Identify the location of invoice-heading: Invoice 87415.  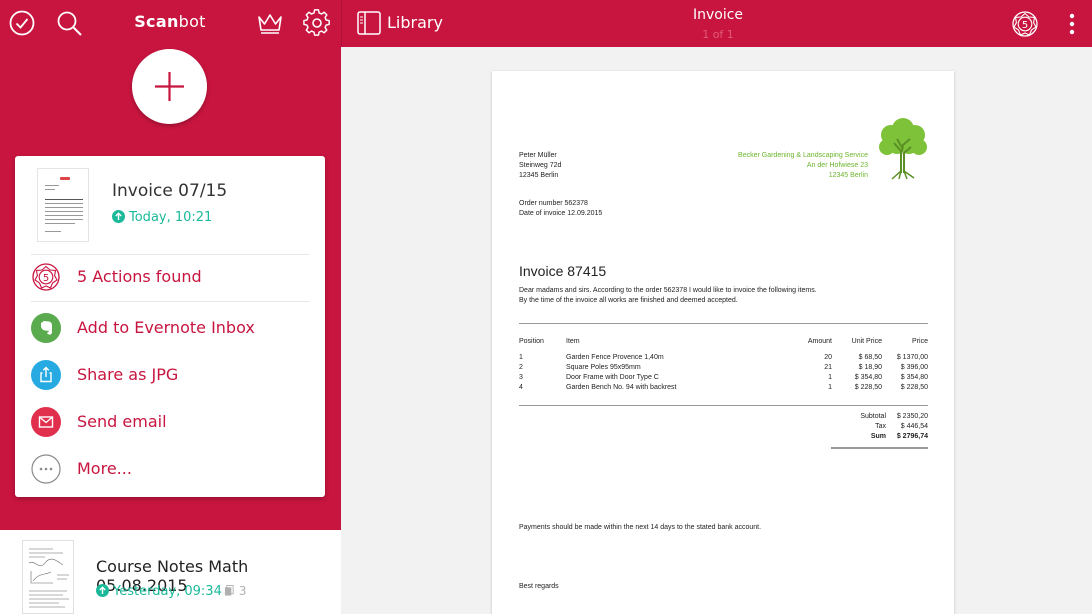
(563, 271).